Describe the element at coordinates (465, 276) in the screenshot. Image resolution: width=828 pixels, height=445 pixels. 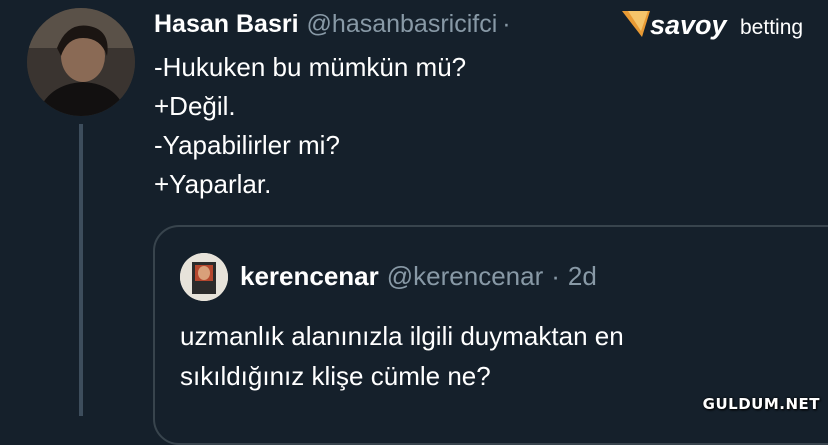
I see `quoted-author-handle: @kerencenar` at that location.